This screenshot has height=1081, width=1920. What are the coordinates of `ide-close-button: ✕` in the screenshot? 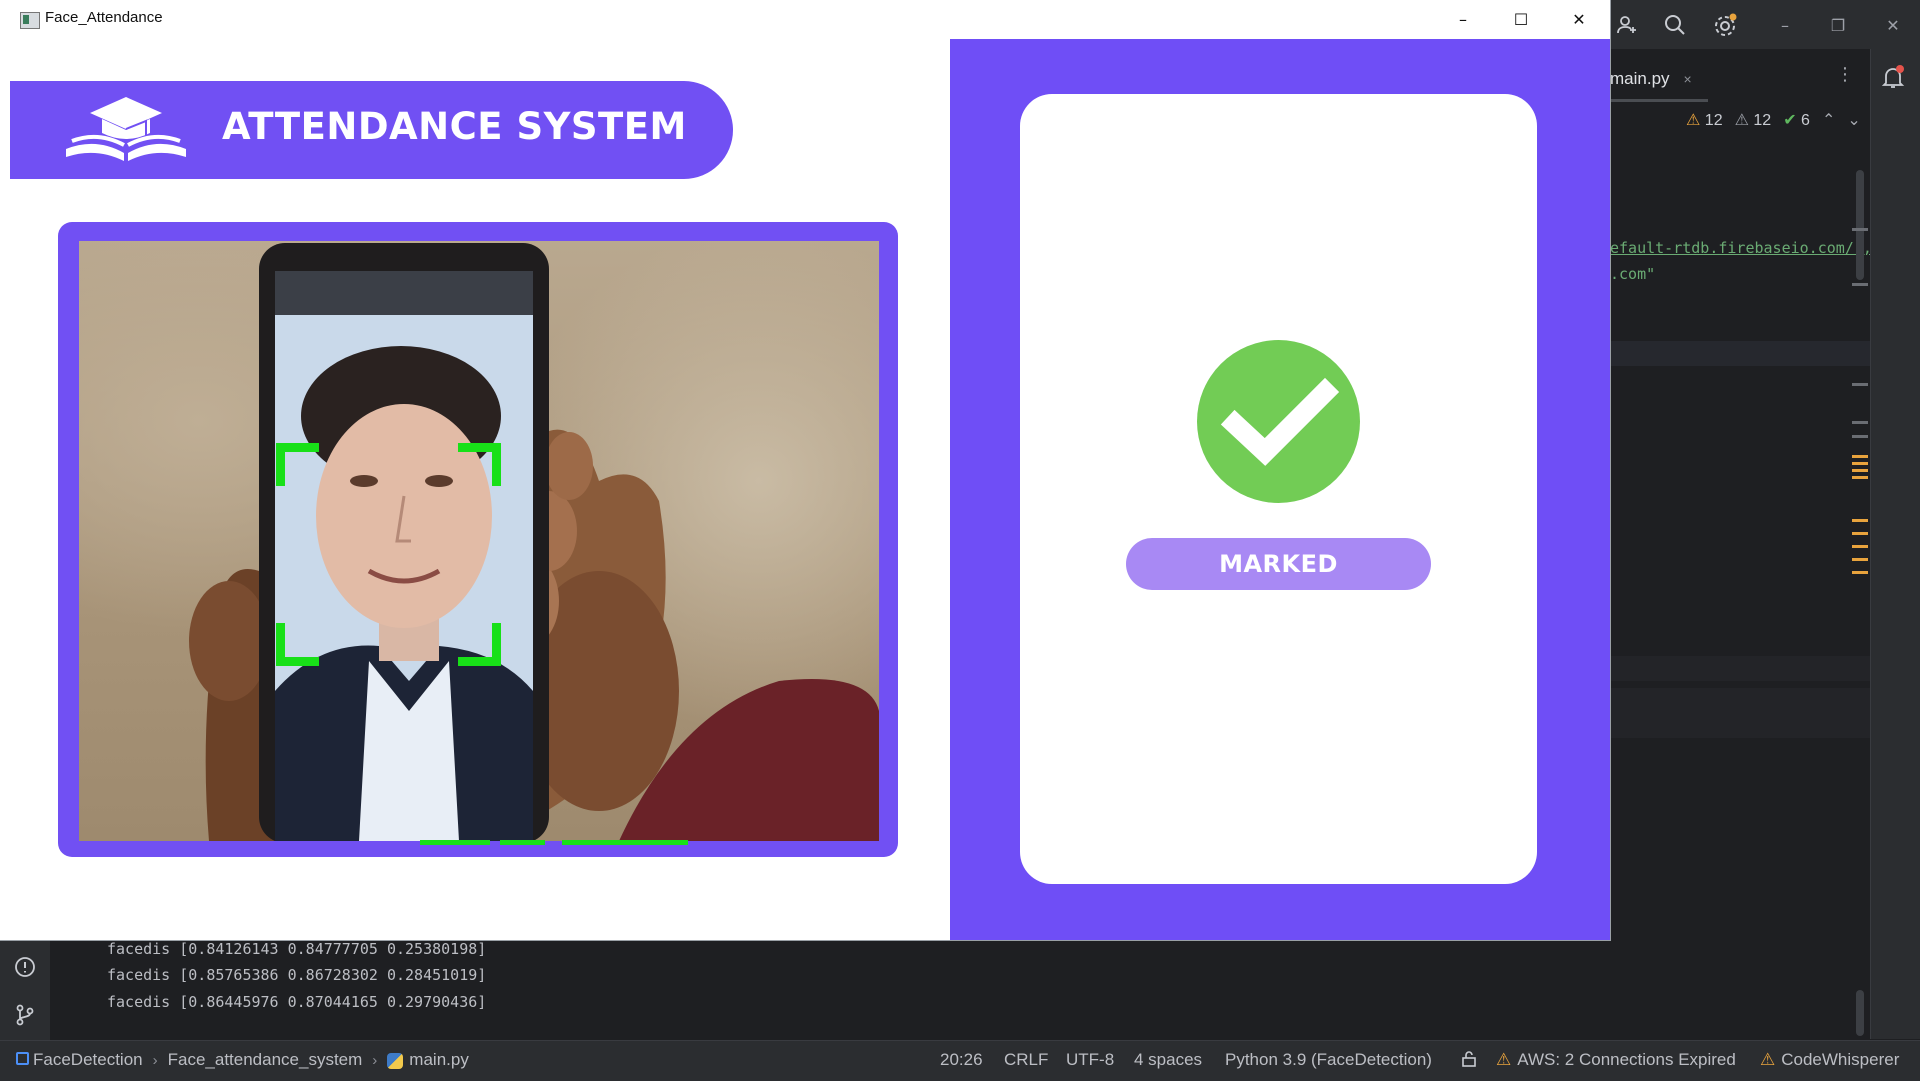 It's located at (1893, 26).